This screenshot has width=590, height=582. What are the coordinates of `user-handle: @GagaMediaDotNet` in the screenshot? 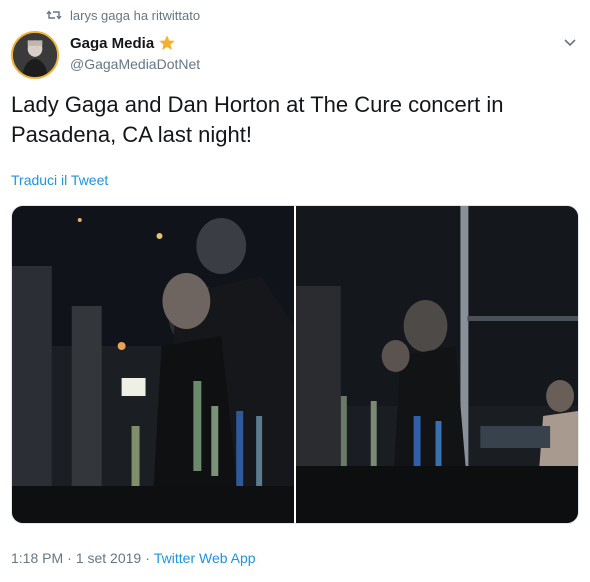 It's located at (135, 64).